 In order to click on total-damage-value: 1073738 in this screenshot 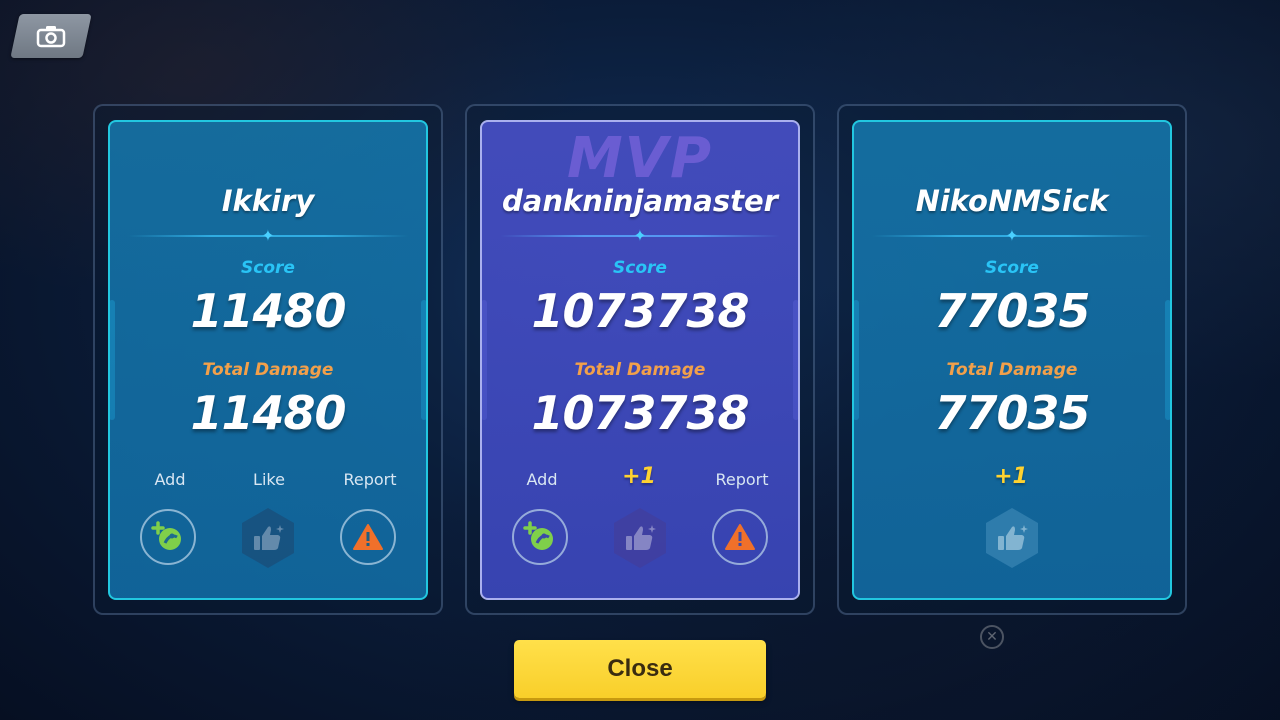, I will do `click(640, 413)`.